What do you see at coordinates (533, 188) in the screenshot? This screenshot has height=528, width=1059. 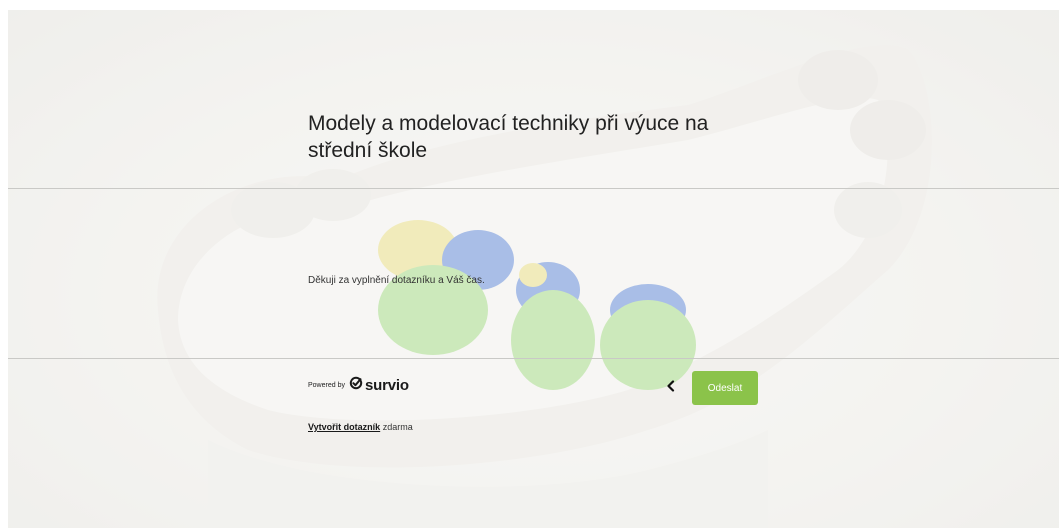 I see `divider-top` at bounding box center [533, 188].